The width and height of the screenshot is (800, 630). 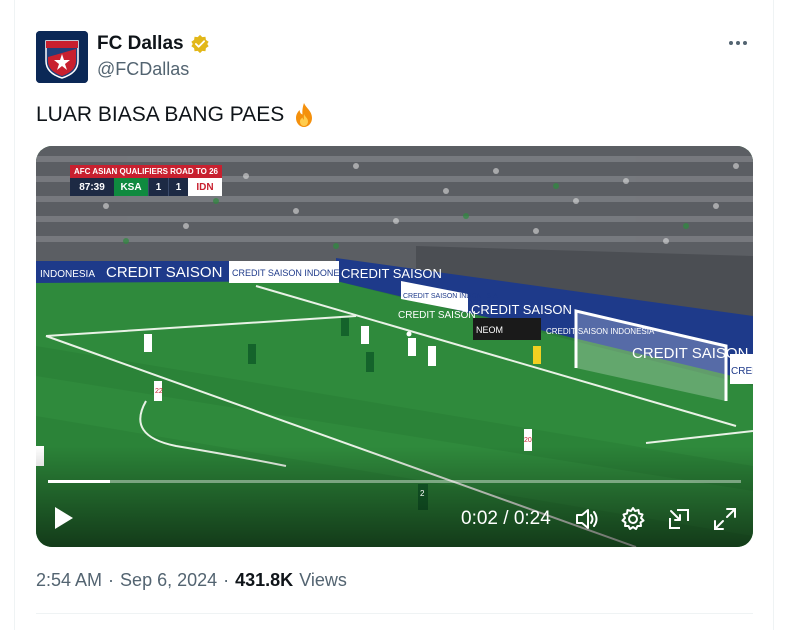 What do you see at coordinates (159, 391) in the screenshot?
I see `player-number: 22` at bounding box center [159, 391].